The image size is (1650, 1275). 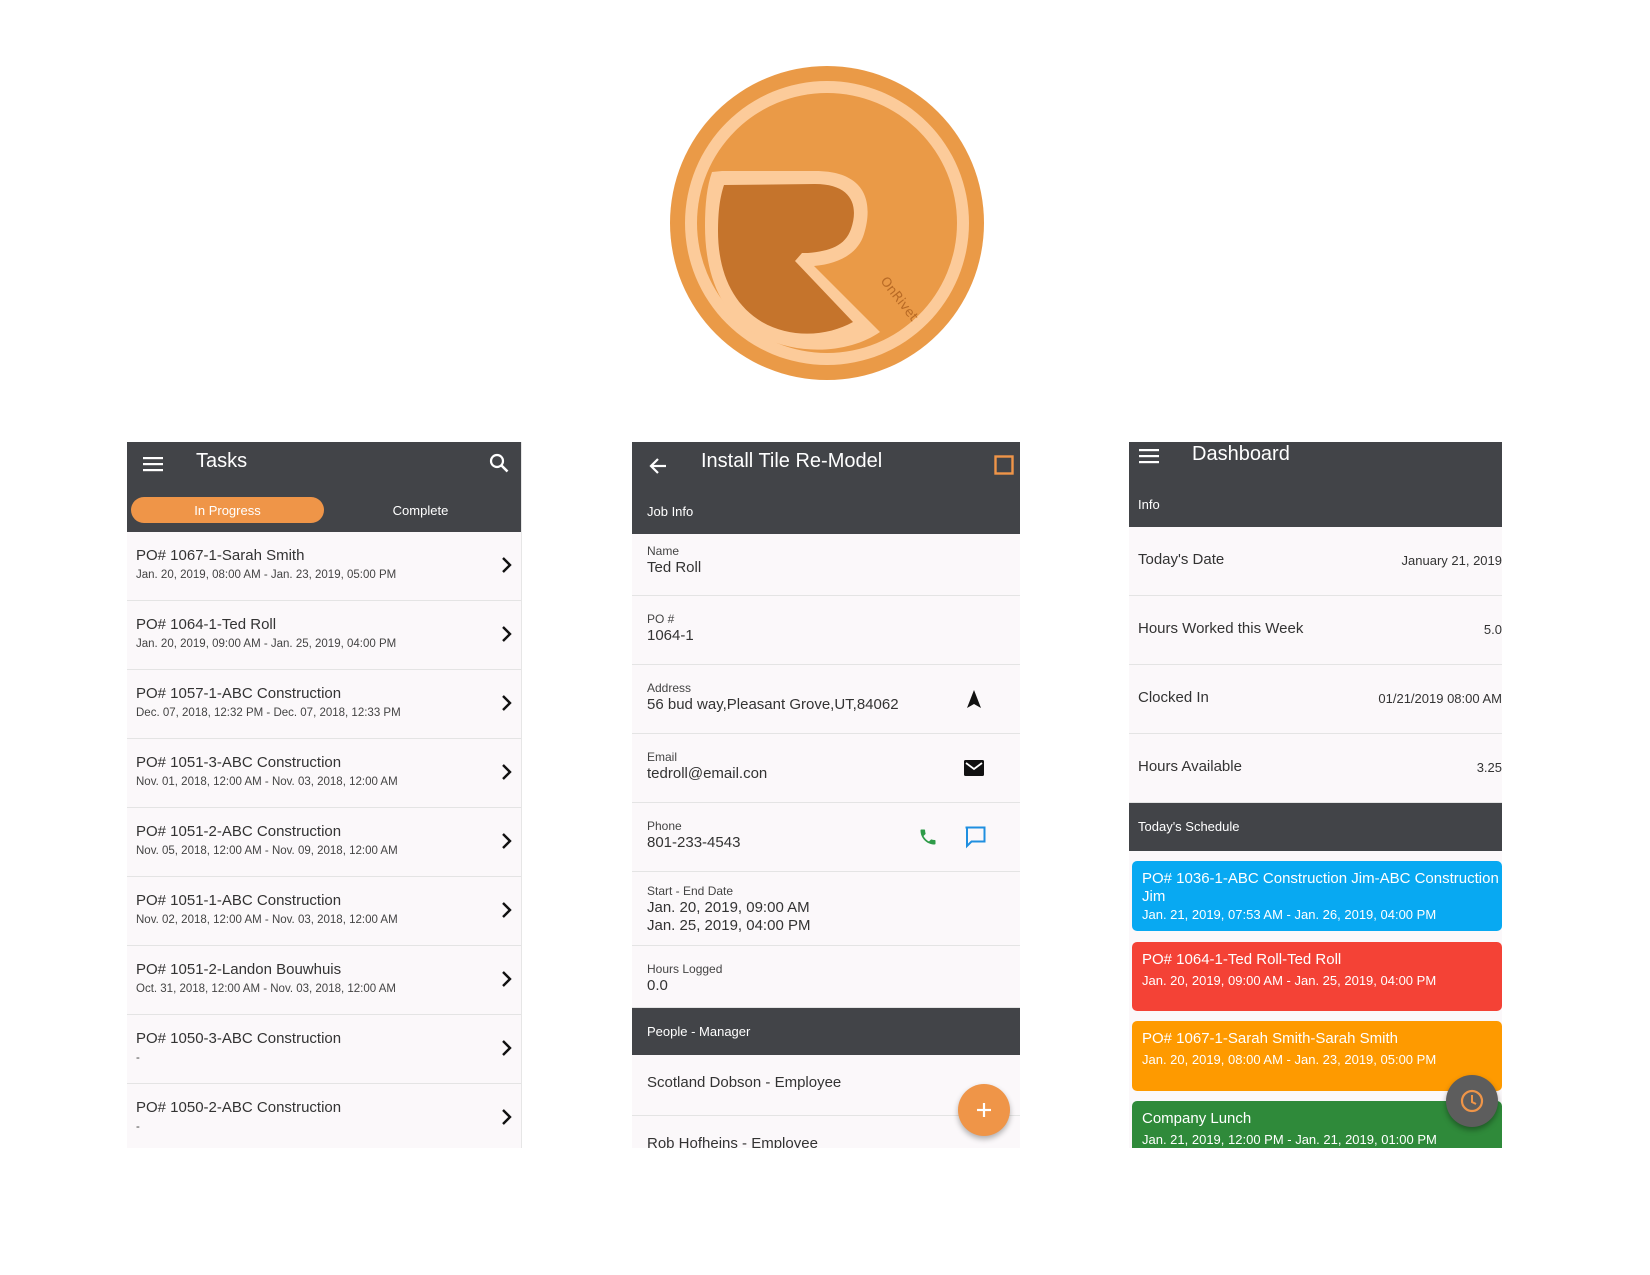 What do you see at coordinates (239, 1038) in the screenshot?
I see `task-title: PO# 1050-3-ABC Construction` at bounding box center [239, 1038].